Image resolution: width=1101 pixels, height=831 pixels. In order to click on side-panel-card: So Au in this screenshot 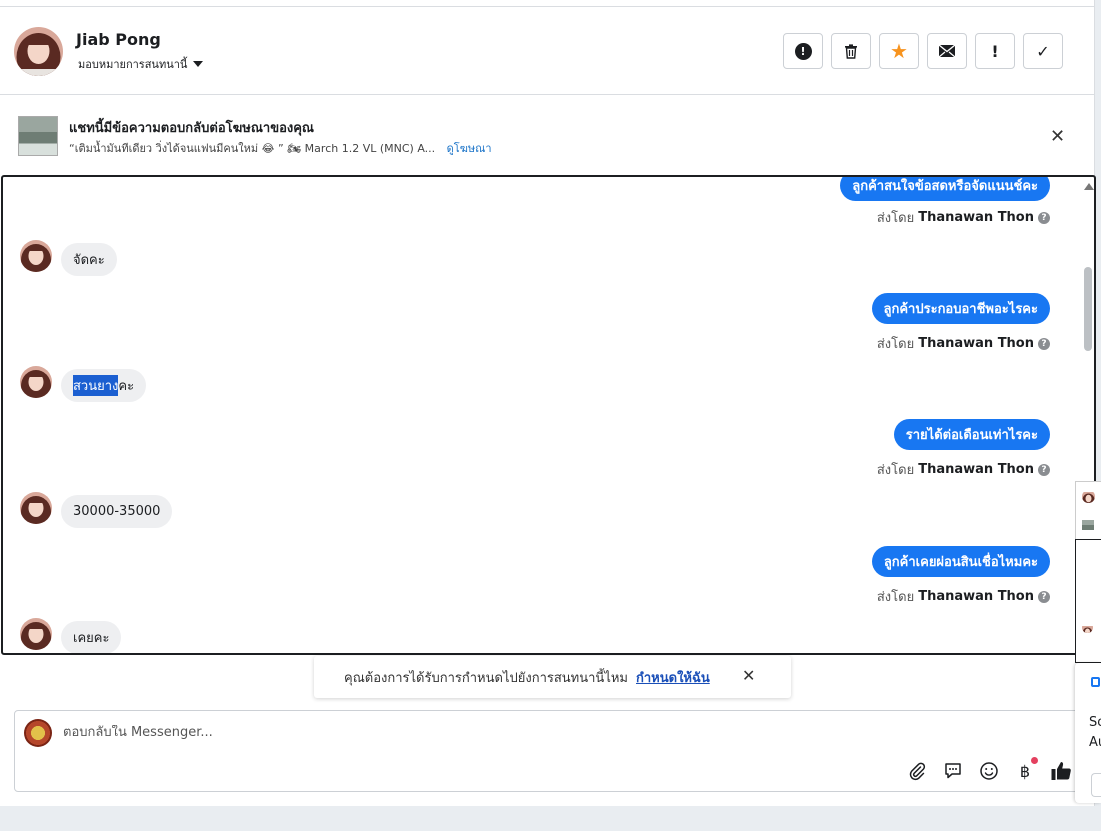, I will do `click(1088, 733)`.